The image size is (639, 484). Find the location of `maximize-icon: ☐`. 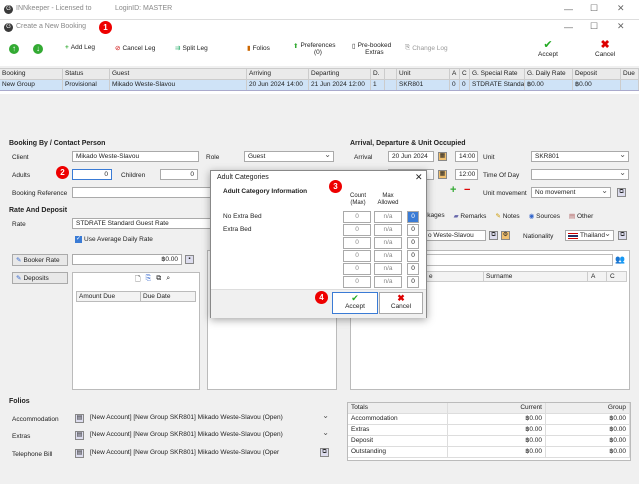

maximize-icon: ☐ is located at coordinates (594, 8).